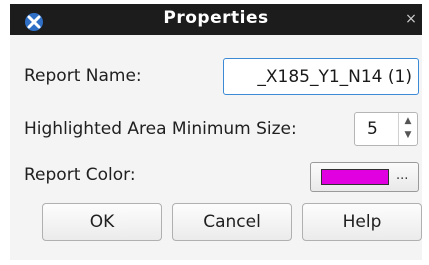 This screenshot has width=429, height=265. I want to click on report-name-value: _X185_Y1_N14 (1), so click(334, 77).